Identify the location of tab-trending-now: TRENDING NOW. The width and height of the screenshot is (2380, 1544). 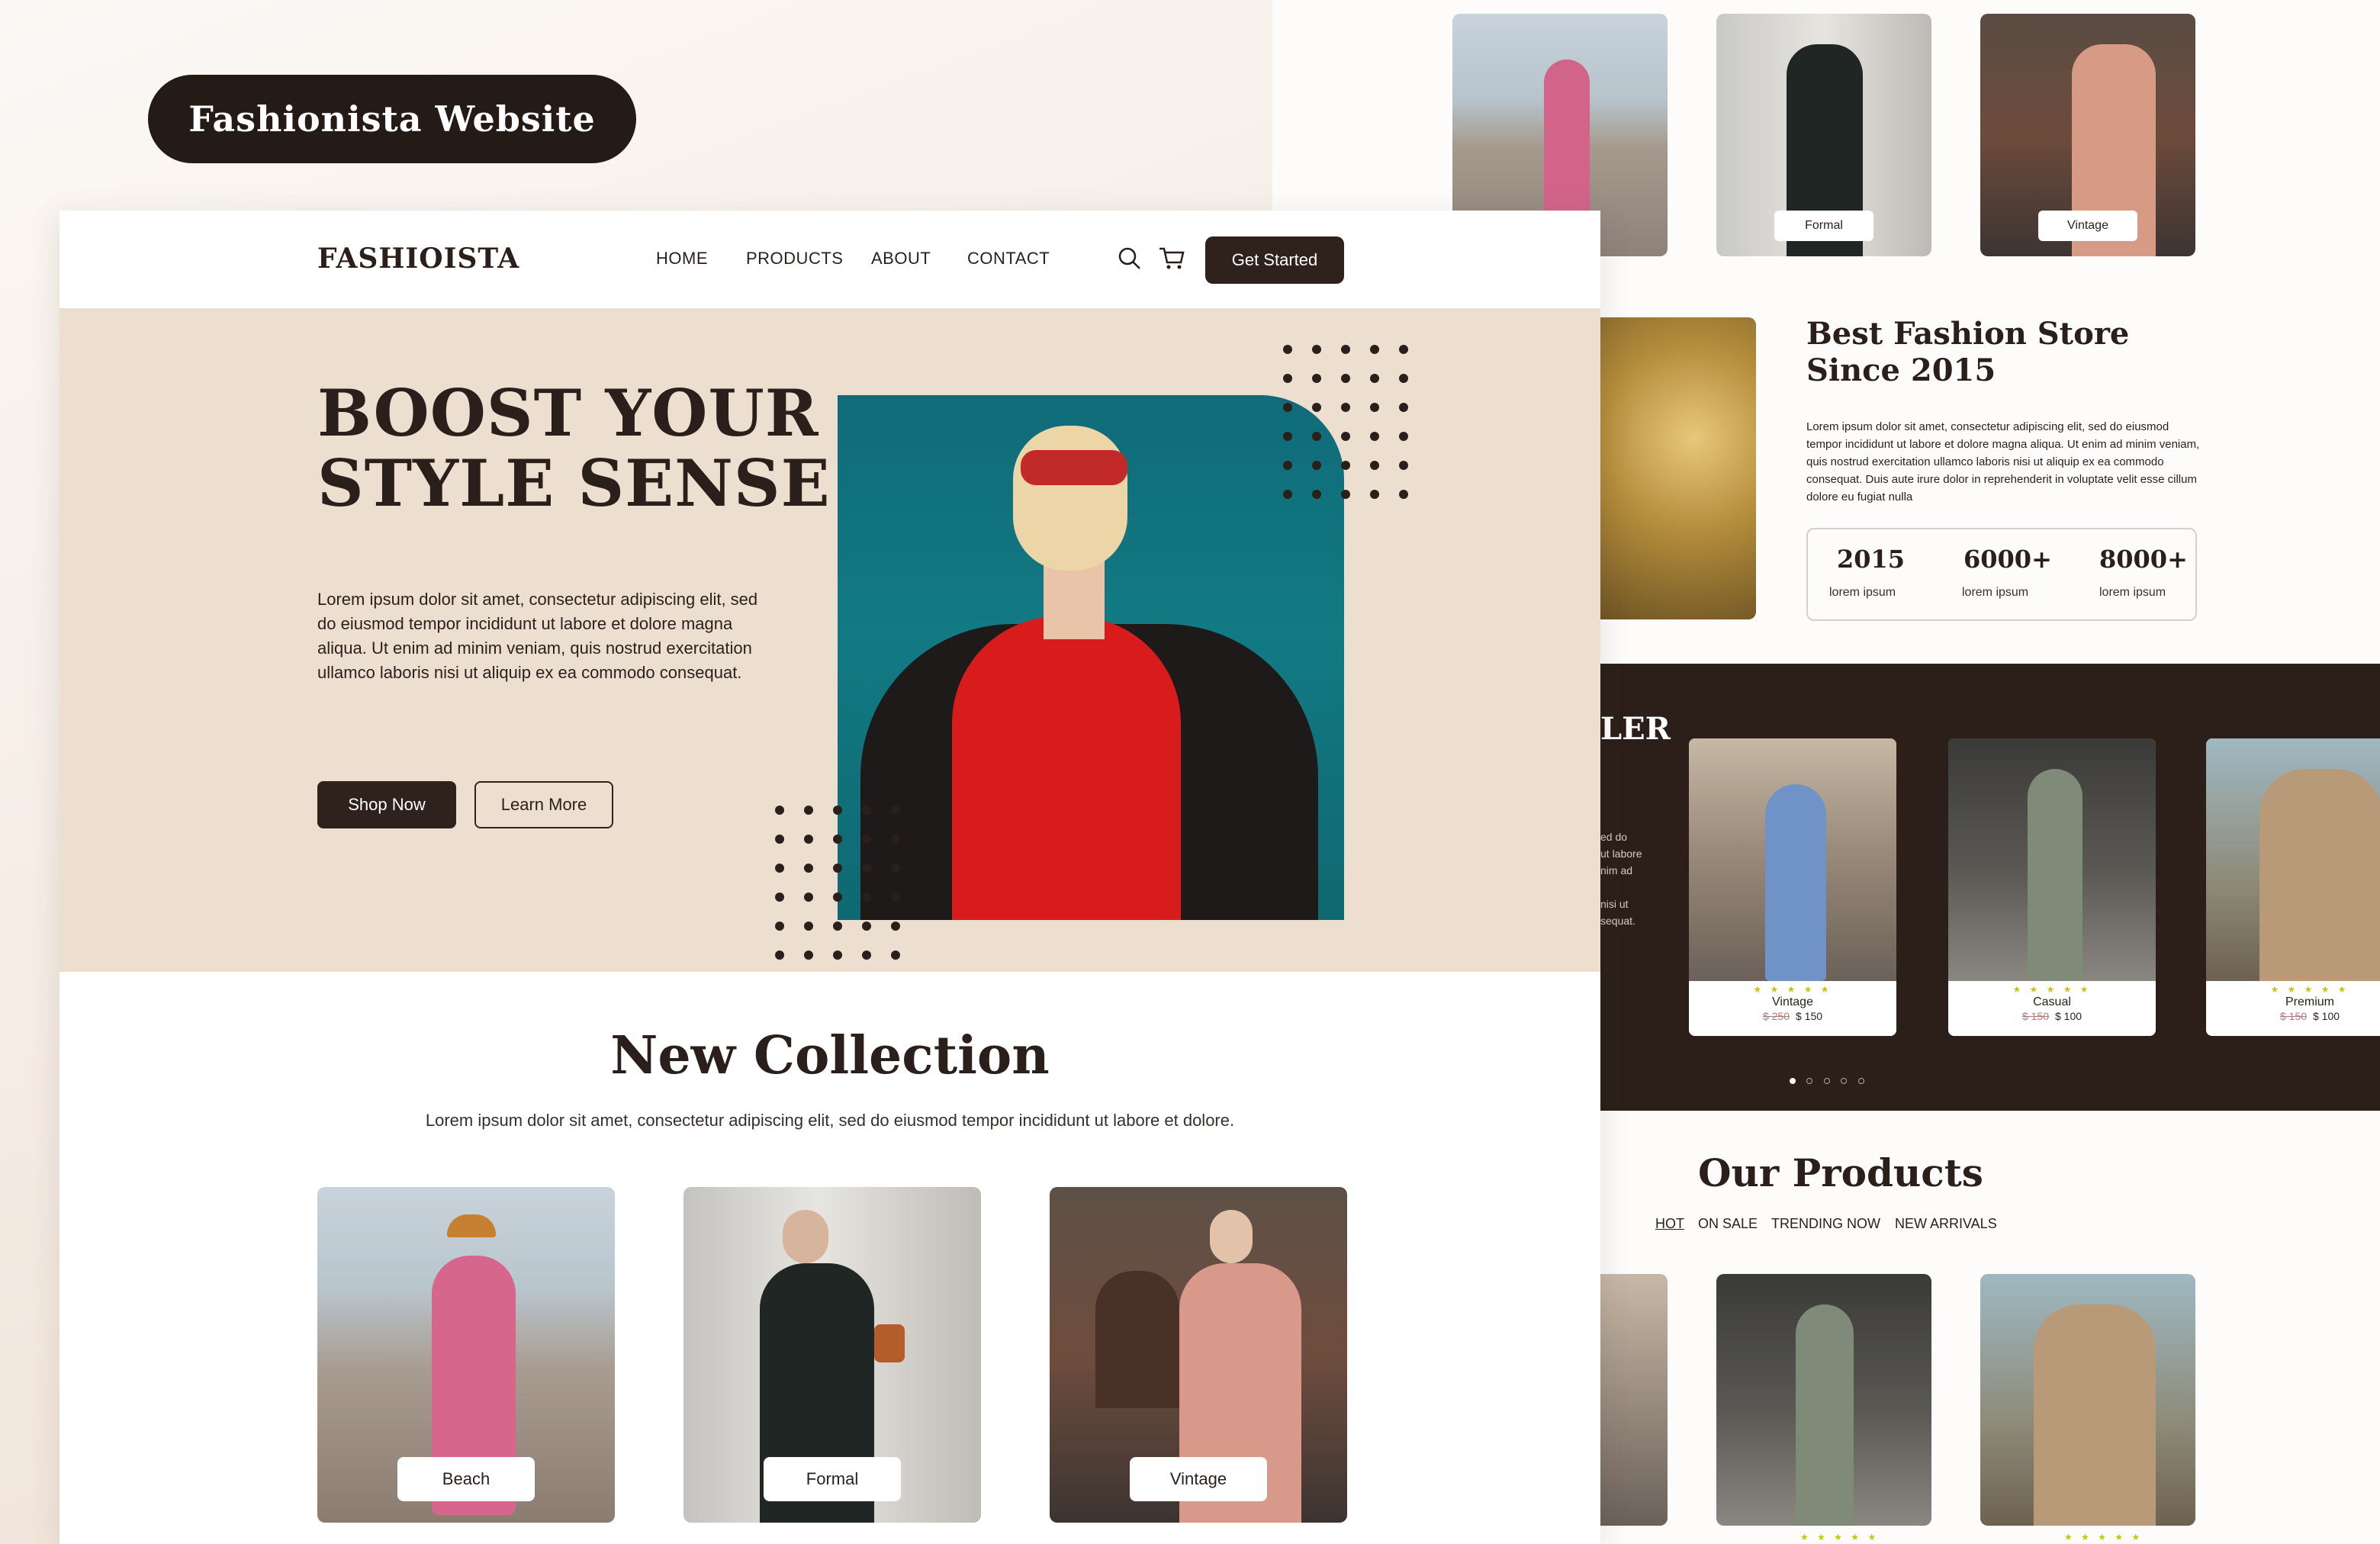
(1825, 1224).